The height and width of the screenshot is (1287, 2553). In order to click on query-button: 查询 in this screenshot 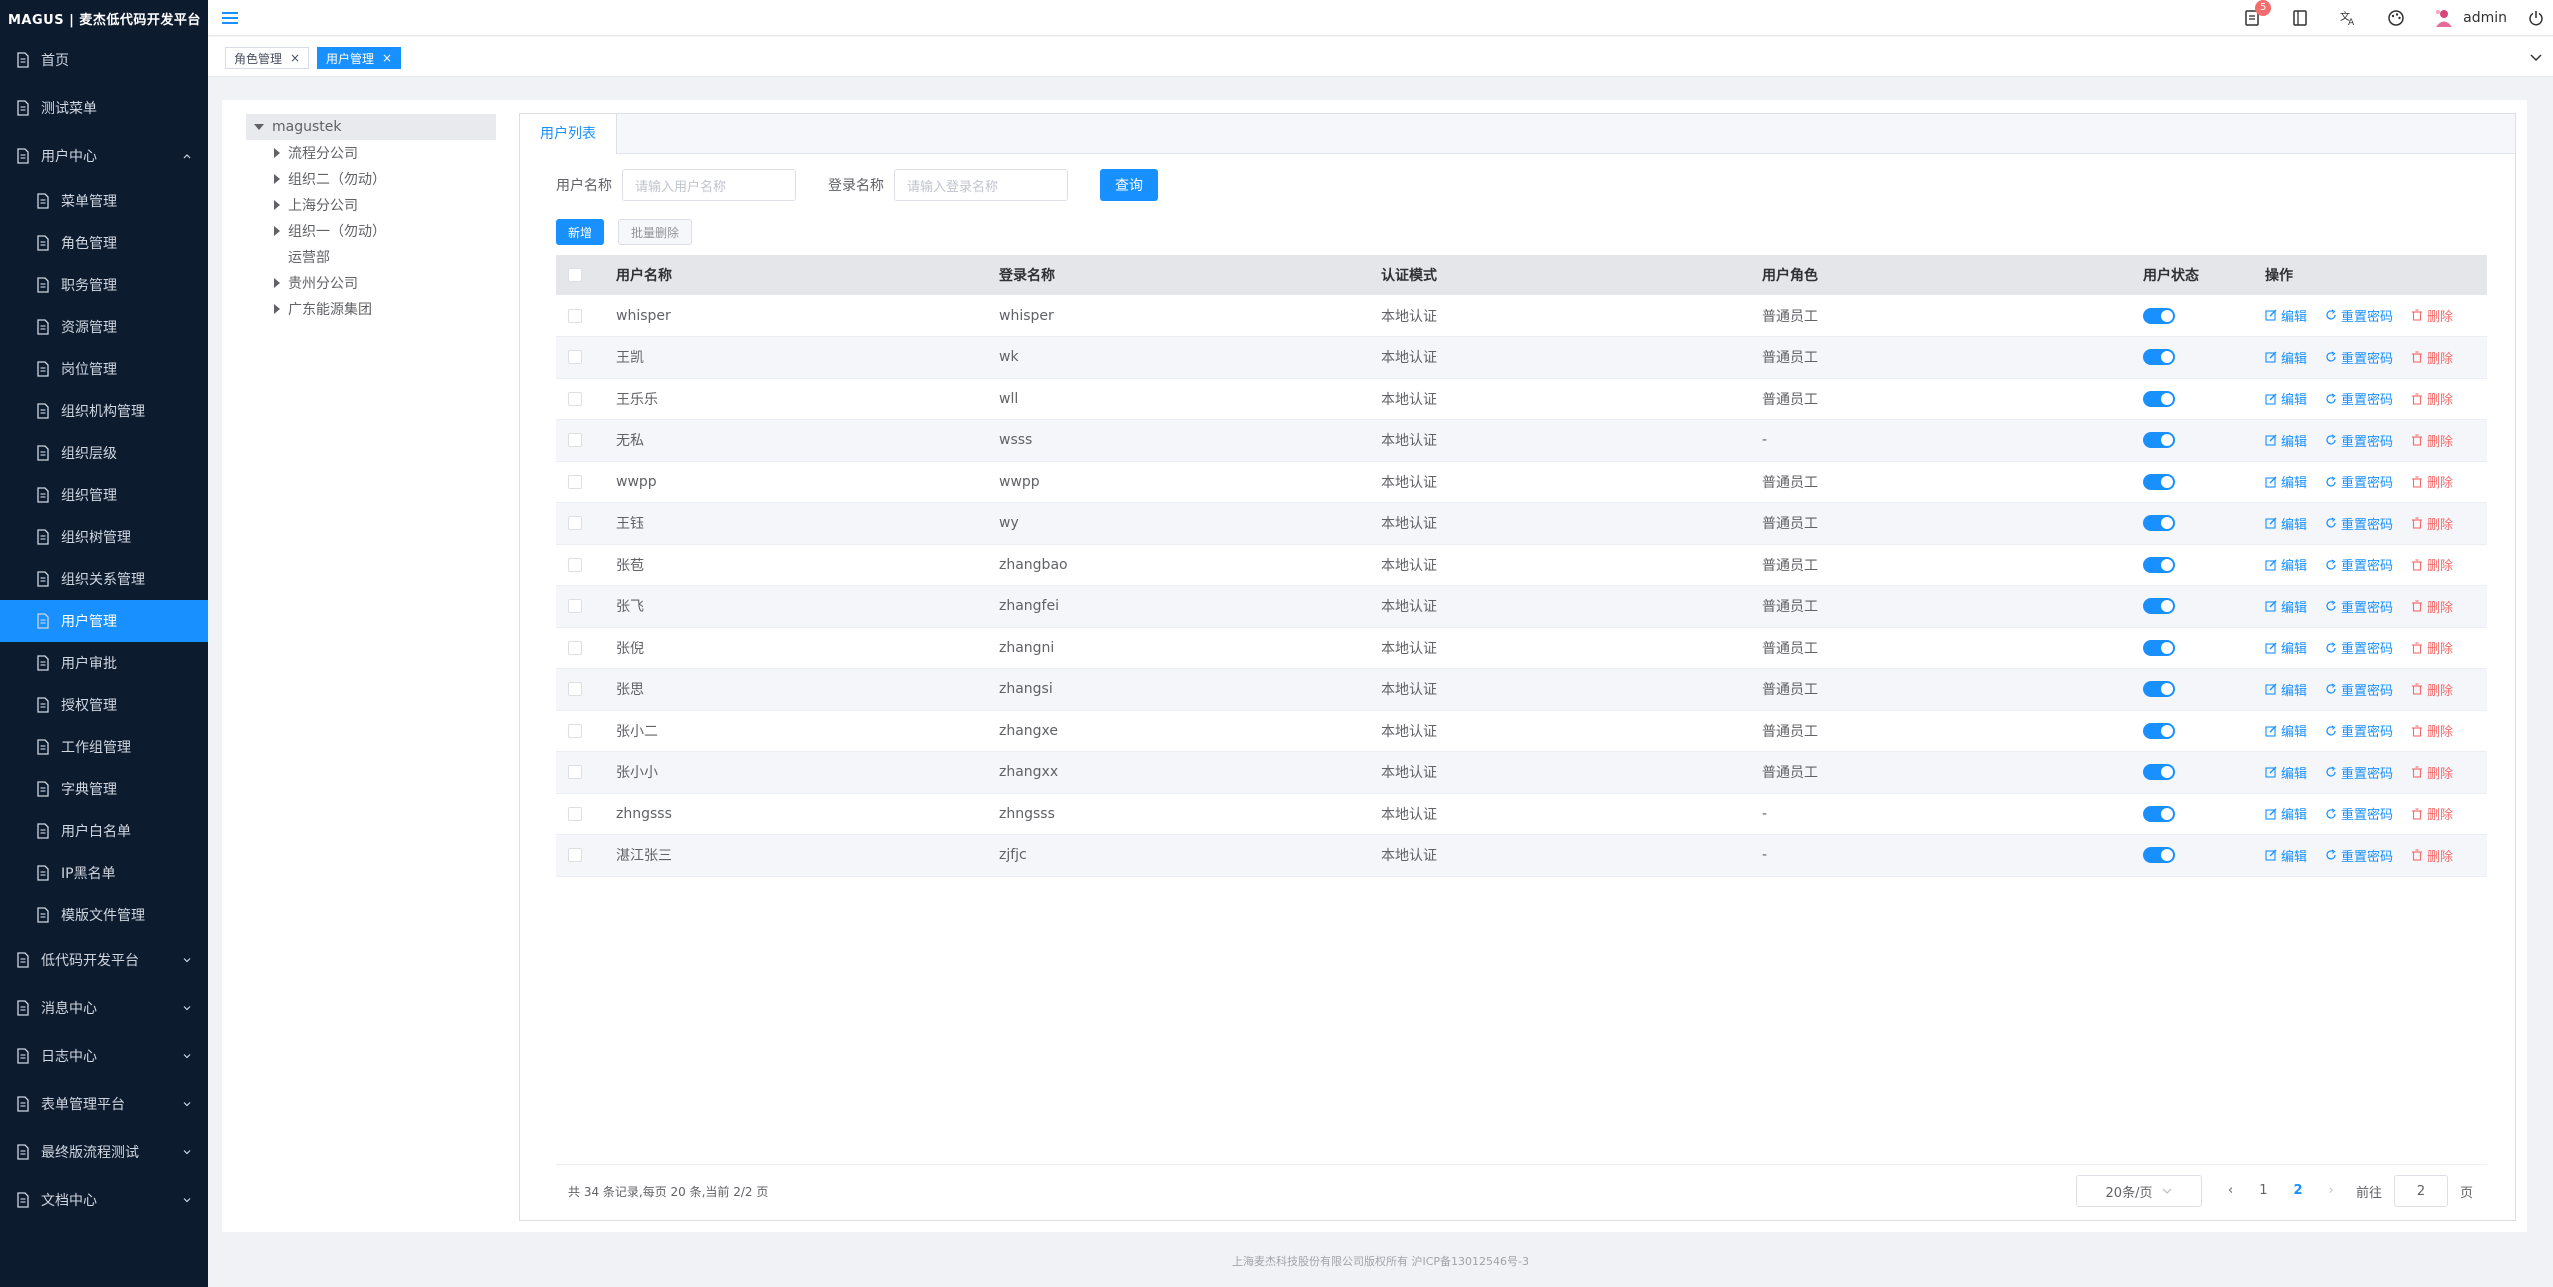, I will do `click(1129, 185)`.